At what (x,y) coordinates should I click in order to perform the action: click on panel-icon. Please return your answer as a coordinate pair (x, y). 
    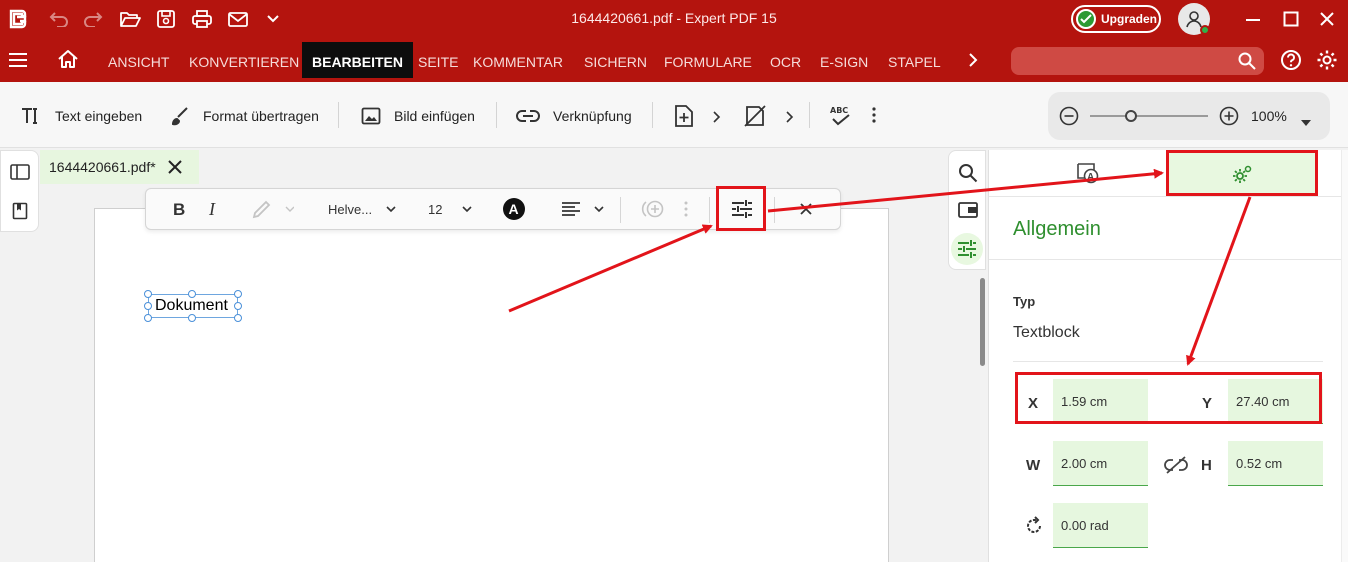
    Looking at the image, I should click on (968, 212).